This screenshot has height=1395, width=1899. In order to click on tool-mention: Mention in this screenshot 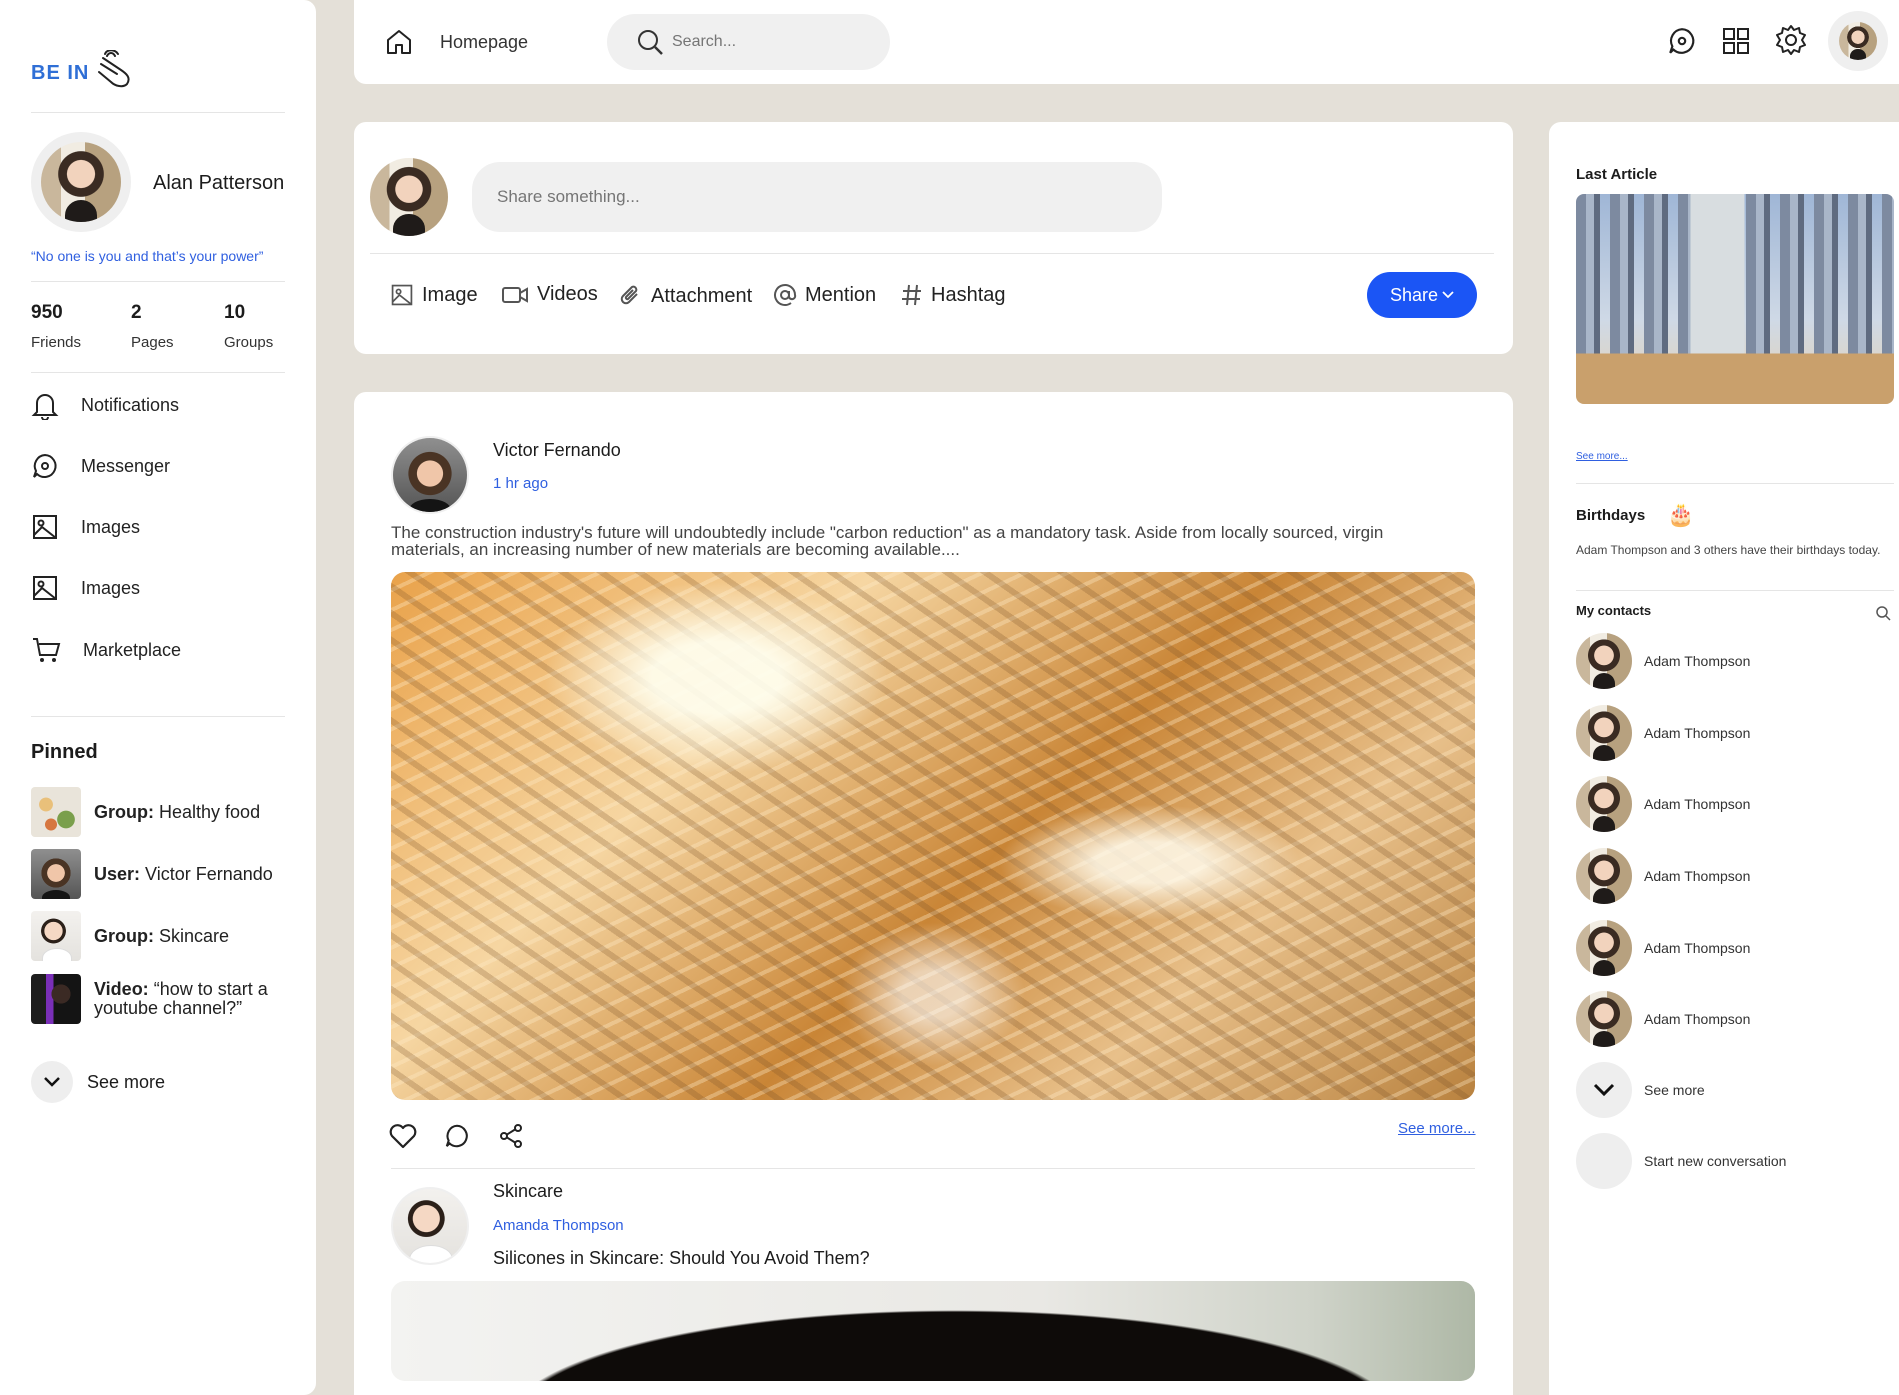, I will do `click(824, 295)`.